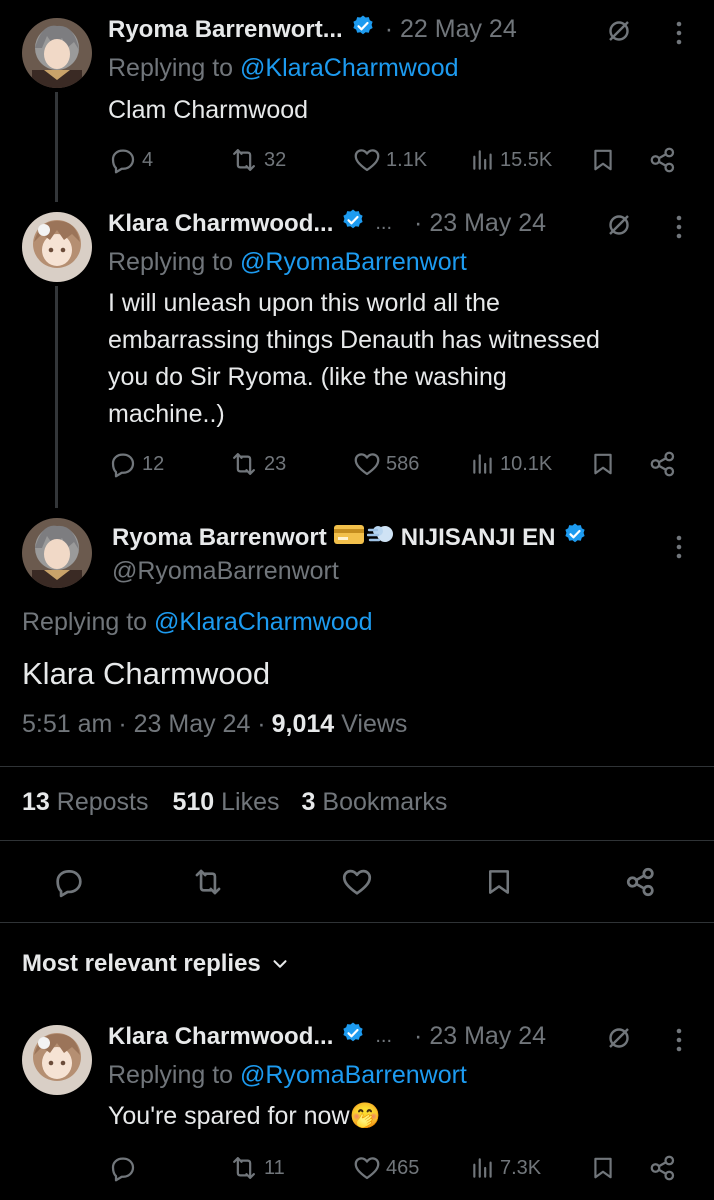 Image resolution: width=714 pixels, height=1200 pixels. I want to click on views-button: 7.3K, so click(505, 1168).